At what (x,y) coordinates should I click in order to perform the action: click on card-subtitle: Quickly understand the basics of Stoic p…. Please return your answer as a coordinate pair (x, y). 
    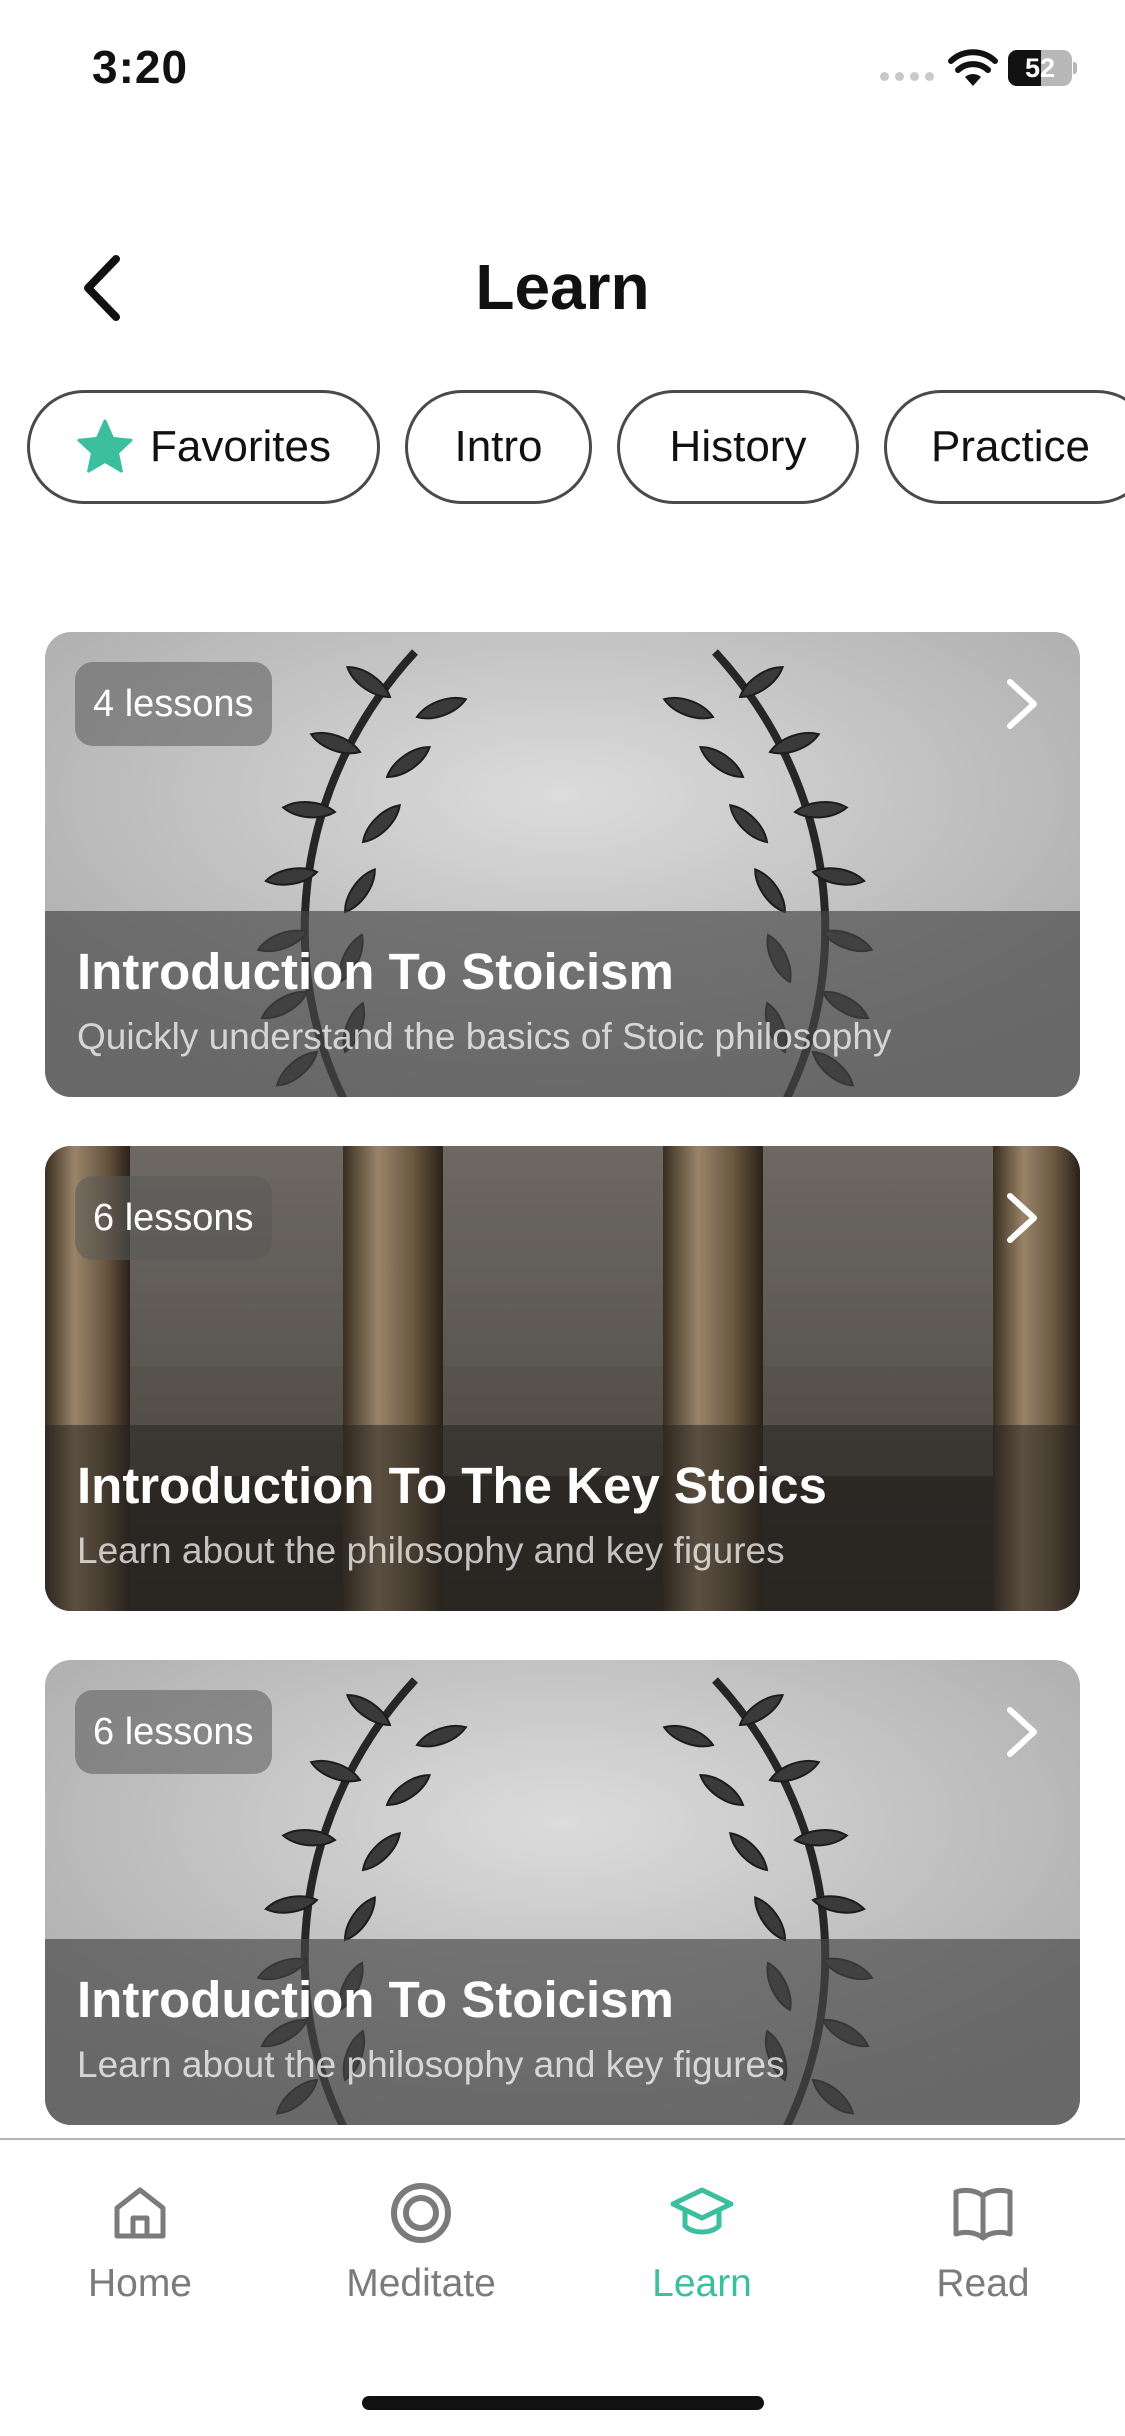
    Looking at the image, I should click on (484, 1036).